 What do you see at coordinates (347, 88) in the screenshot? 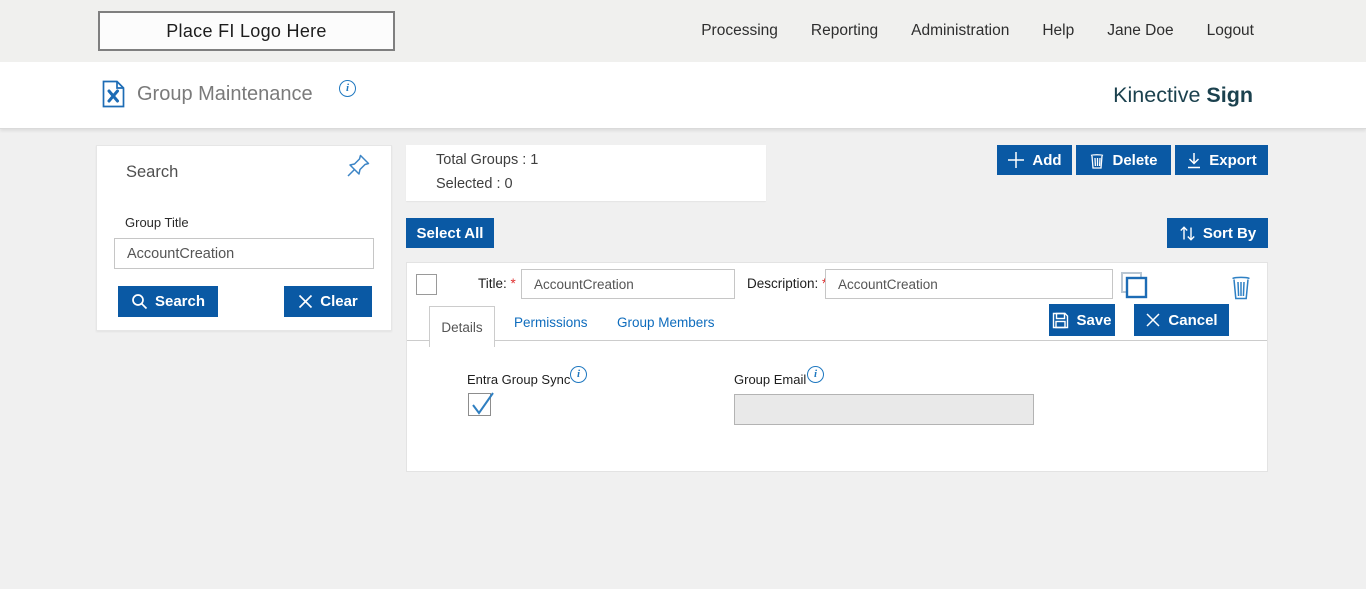
I see `page-title-info-icon: i` at bounding box center [347, 88].